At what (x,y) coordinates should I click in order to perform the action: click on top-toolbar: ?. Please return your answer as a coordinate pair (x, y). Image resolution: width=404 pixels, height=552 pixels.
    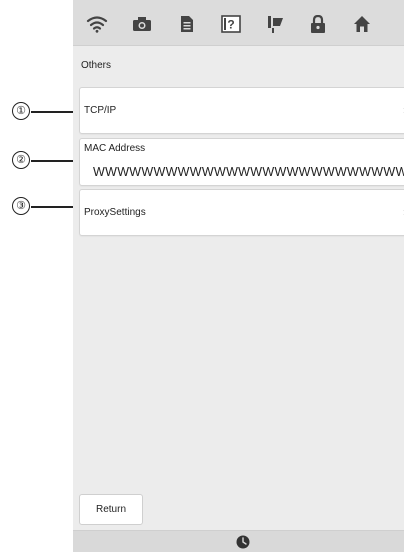
    Looking at the image, I should click on (238, 23).